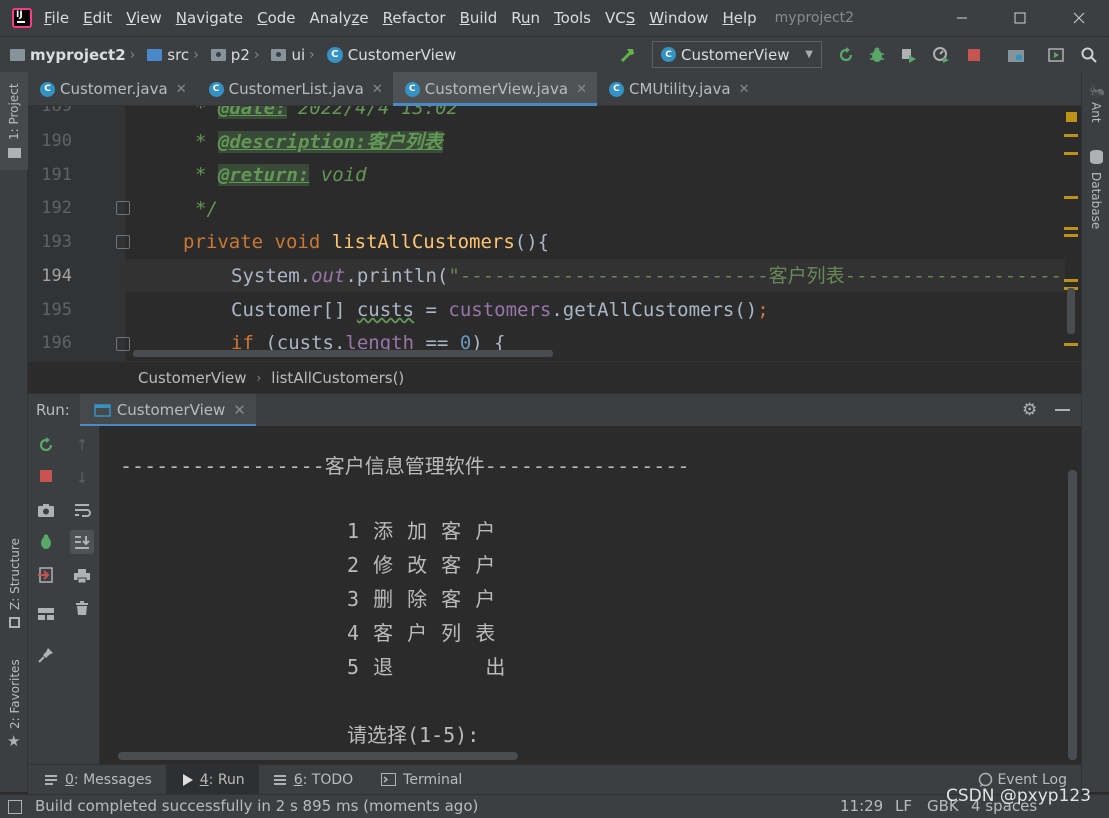  I want to click on exit-icon, so click(46, 575).